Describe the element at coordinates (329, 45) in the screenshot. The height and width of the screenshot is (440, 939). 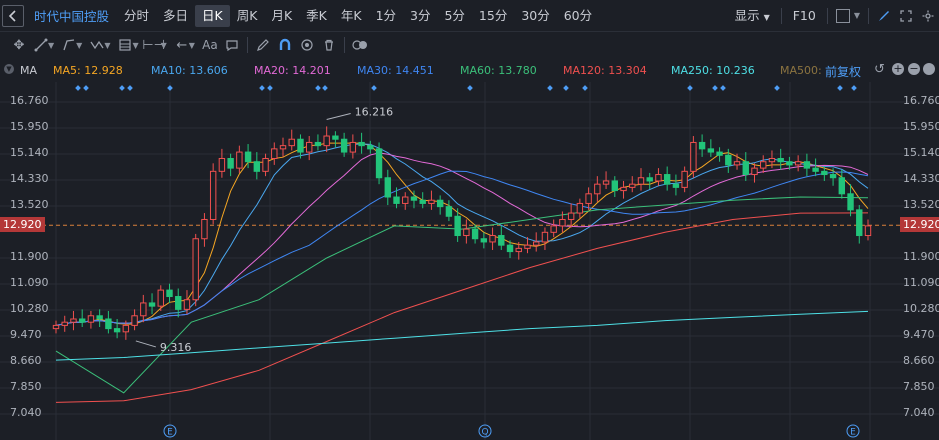
I see `trash-icon` at that location.